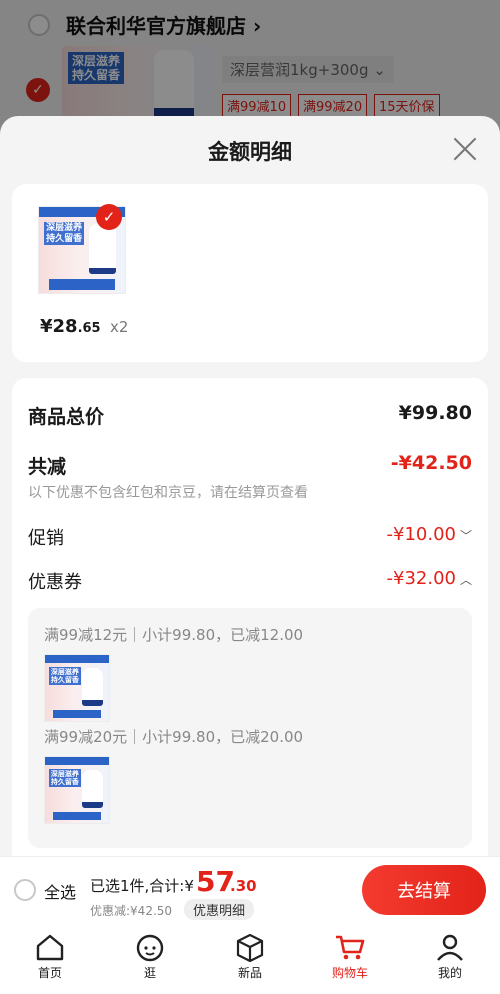  I want to click on tab-label: 新品, so click(249, 973).